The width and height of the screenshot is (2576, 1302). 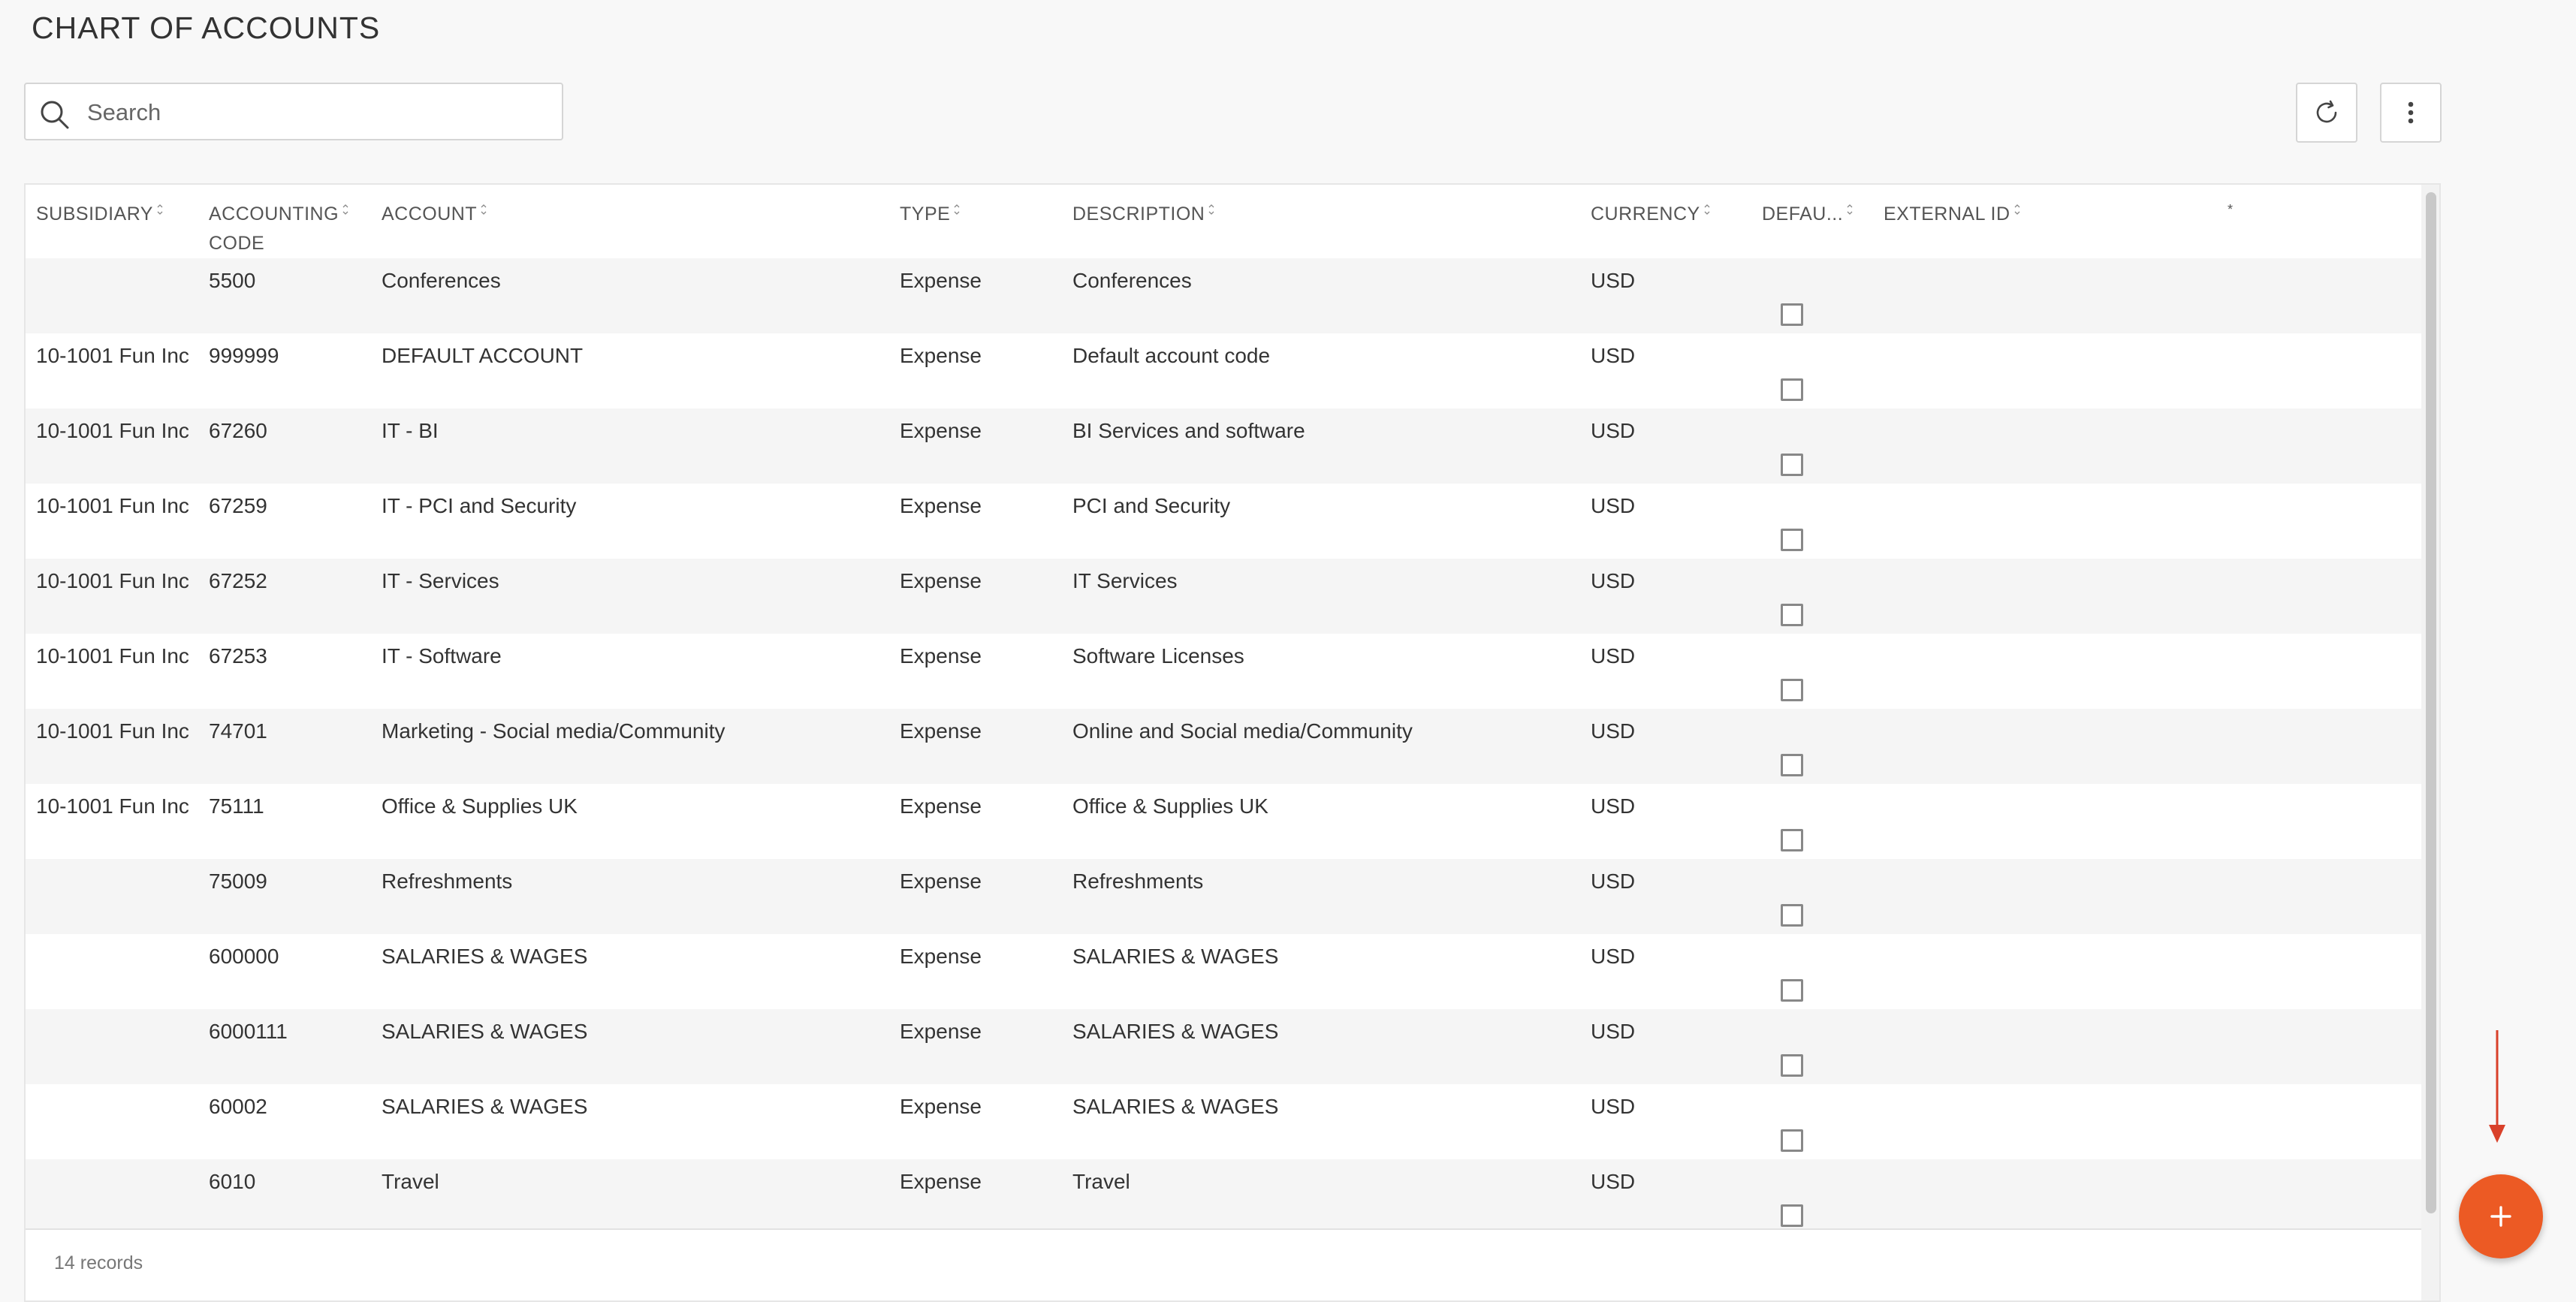 What do you see at coordinates (410, 1181) in the screenshot?
I see `cell-account: Travel` at bounding box center [410, 1181].